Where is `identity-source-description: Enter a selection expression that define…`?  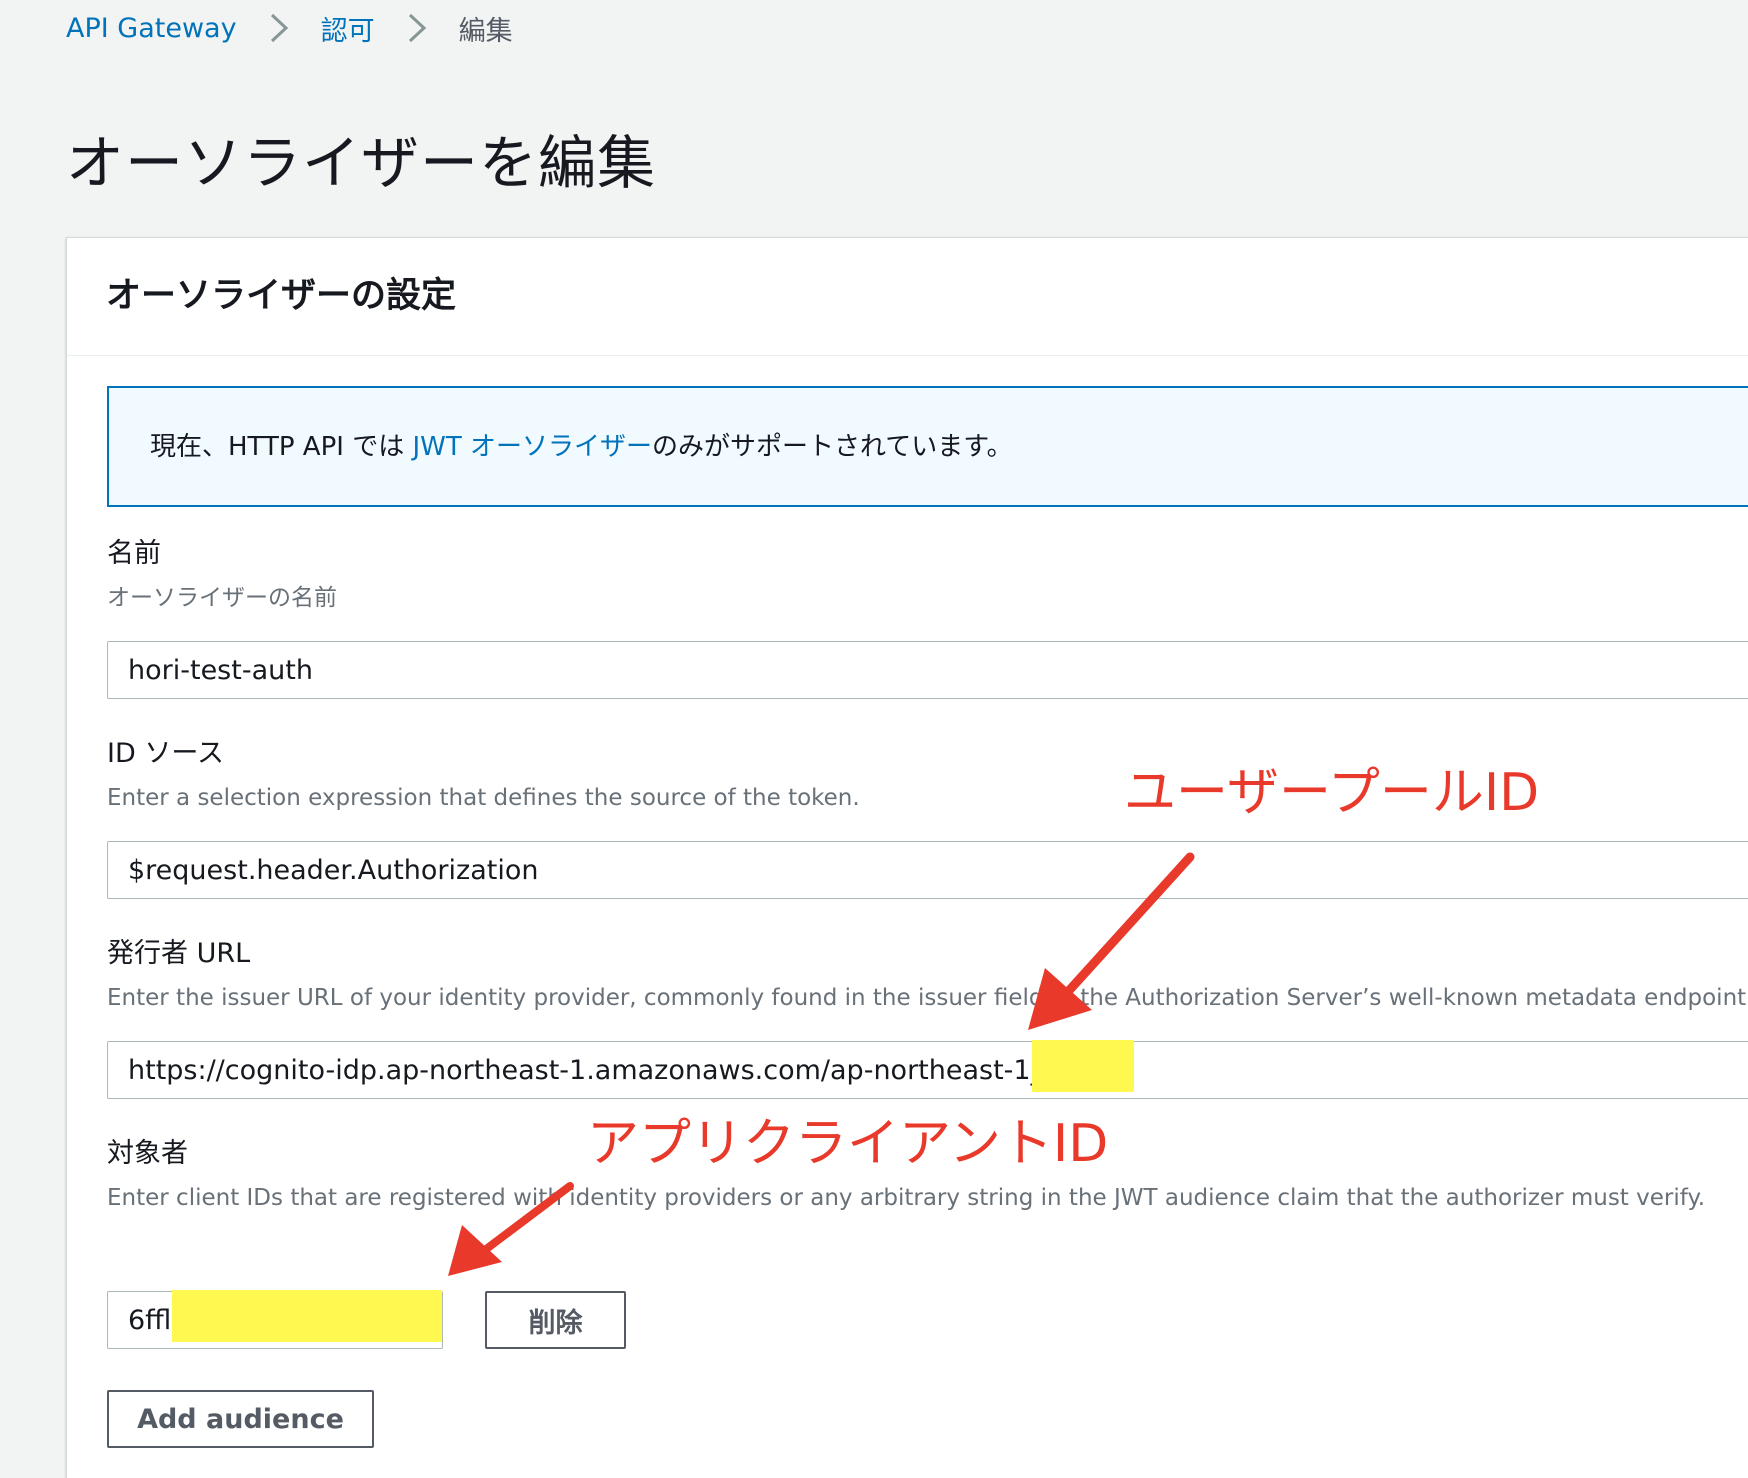 identity-source-description: Enter a selection expression that define… is located at coordinates (483, 798).